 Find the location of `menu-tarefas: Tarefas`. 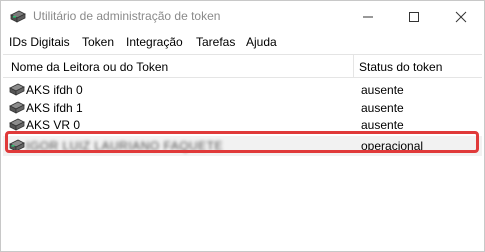

menu-tarefas: Tarefas is located at coordinates (215, 42).